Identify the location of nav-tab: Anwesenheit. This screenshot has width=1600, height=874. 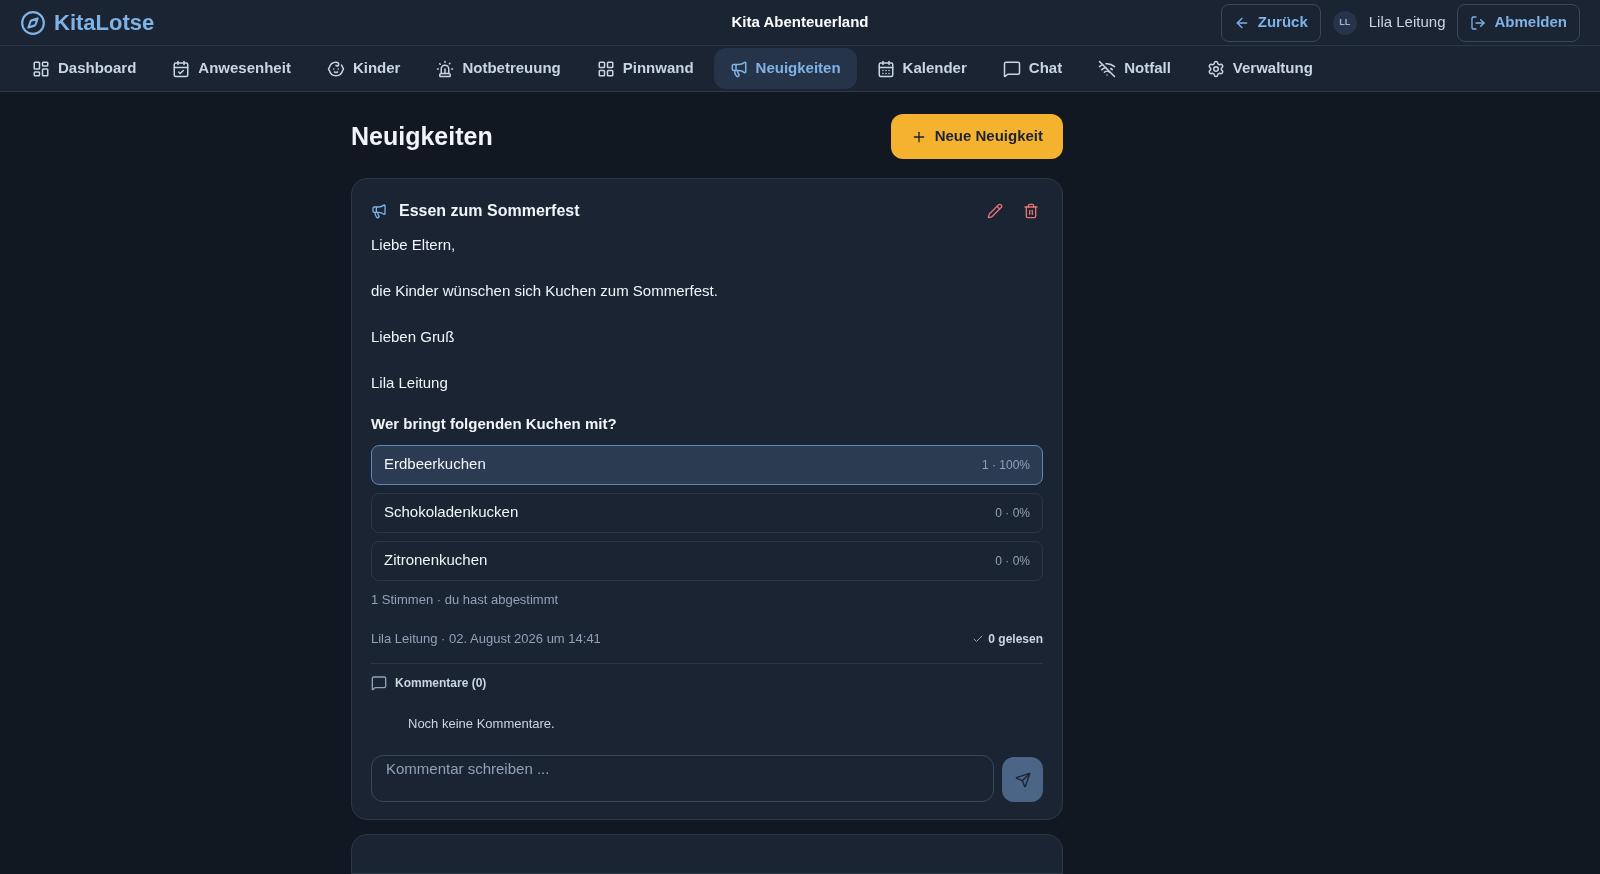
(231, 68).